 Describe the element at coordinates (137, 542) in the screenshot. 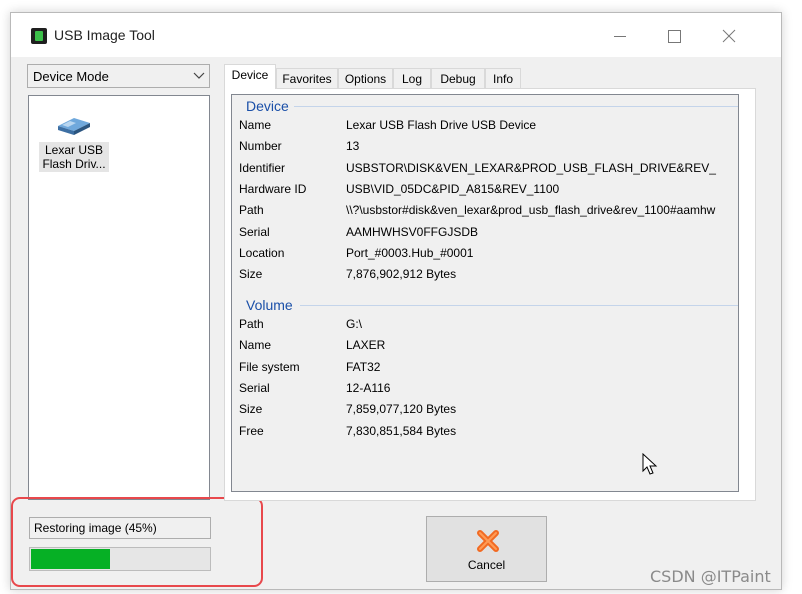

I see `status-panel: Restoring image (45%)` at that location.